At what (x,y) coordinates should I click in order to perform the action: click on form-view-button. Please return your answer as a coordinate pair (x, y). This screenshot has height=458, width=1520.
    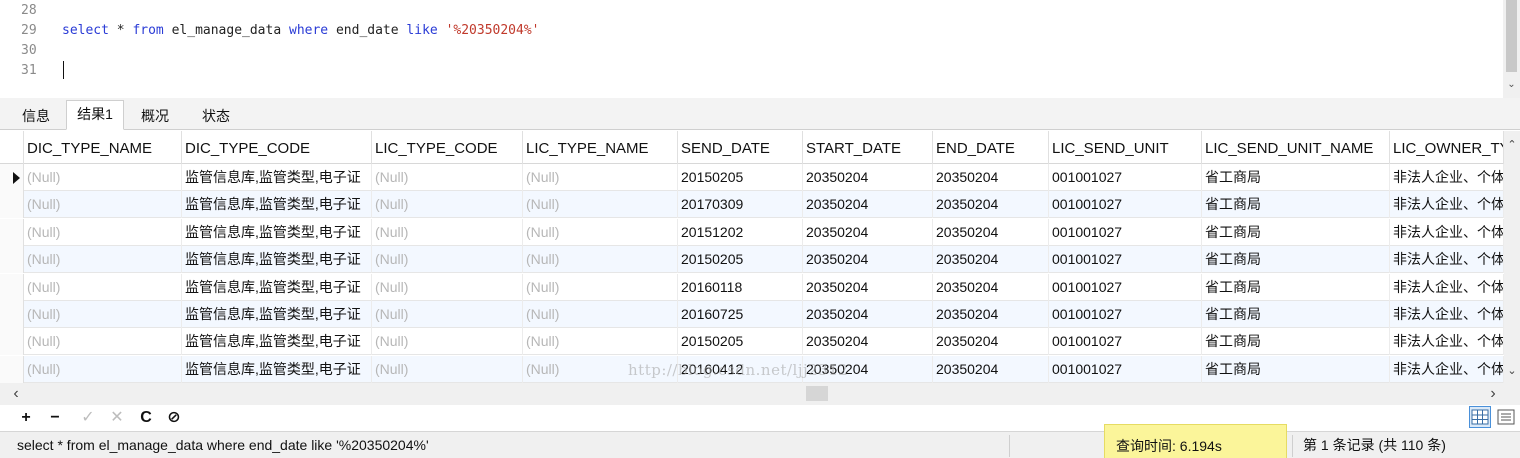
    Looking at the image, I should click on (1506, 417).